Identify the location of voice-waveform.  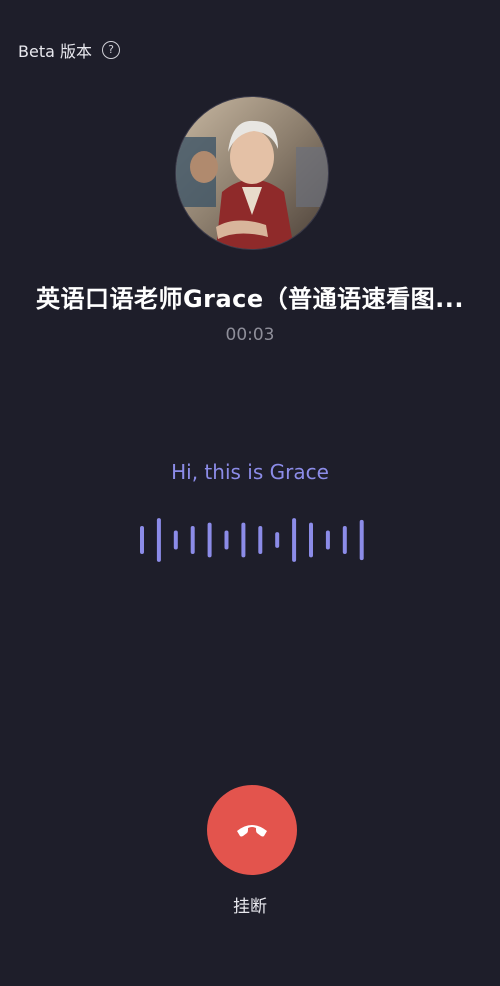
(252, 540).